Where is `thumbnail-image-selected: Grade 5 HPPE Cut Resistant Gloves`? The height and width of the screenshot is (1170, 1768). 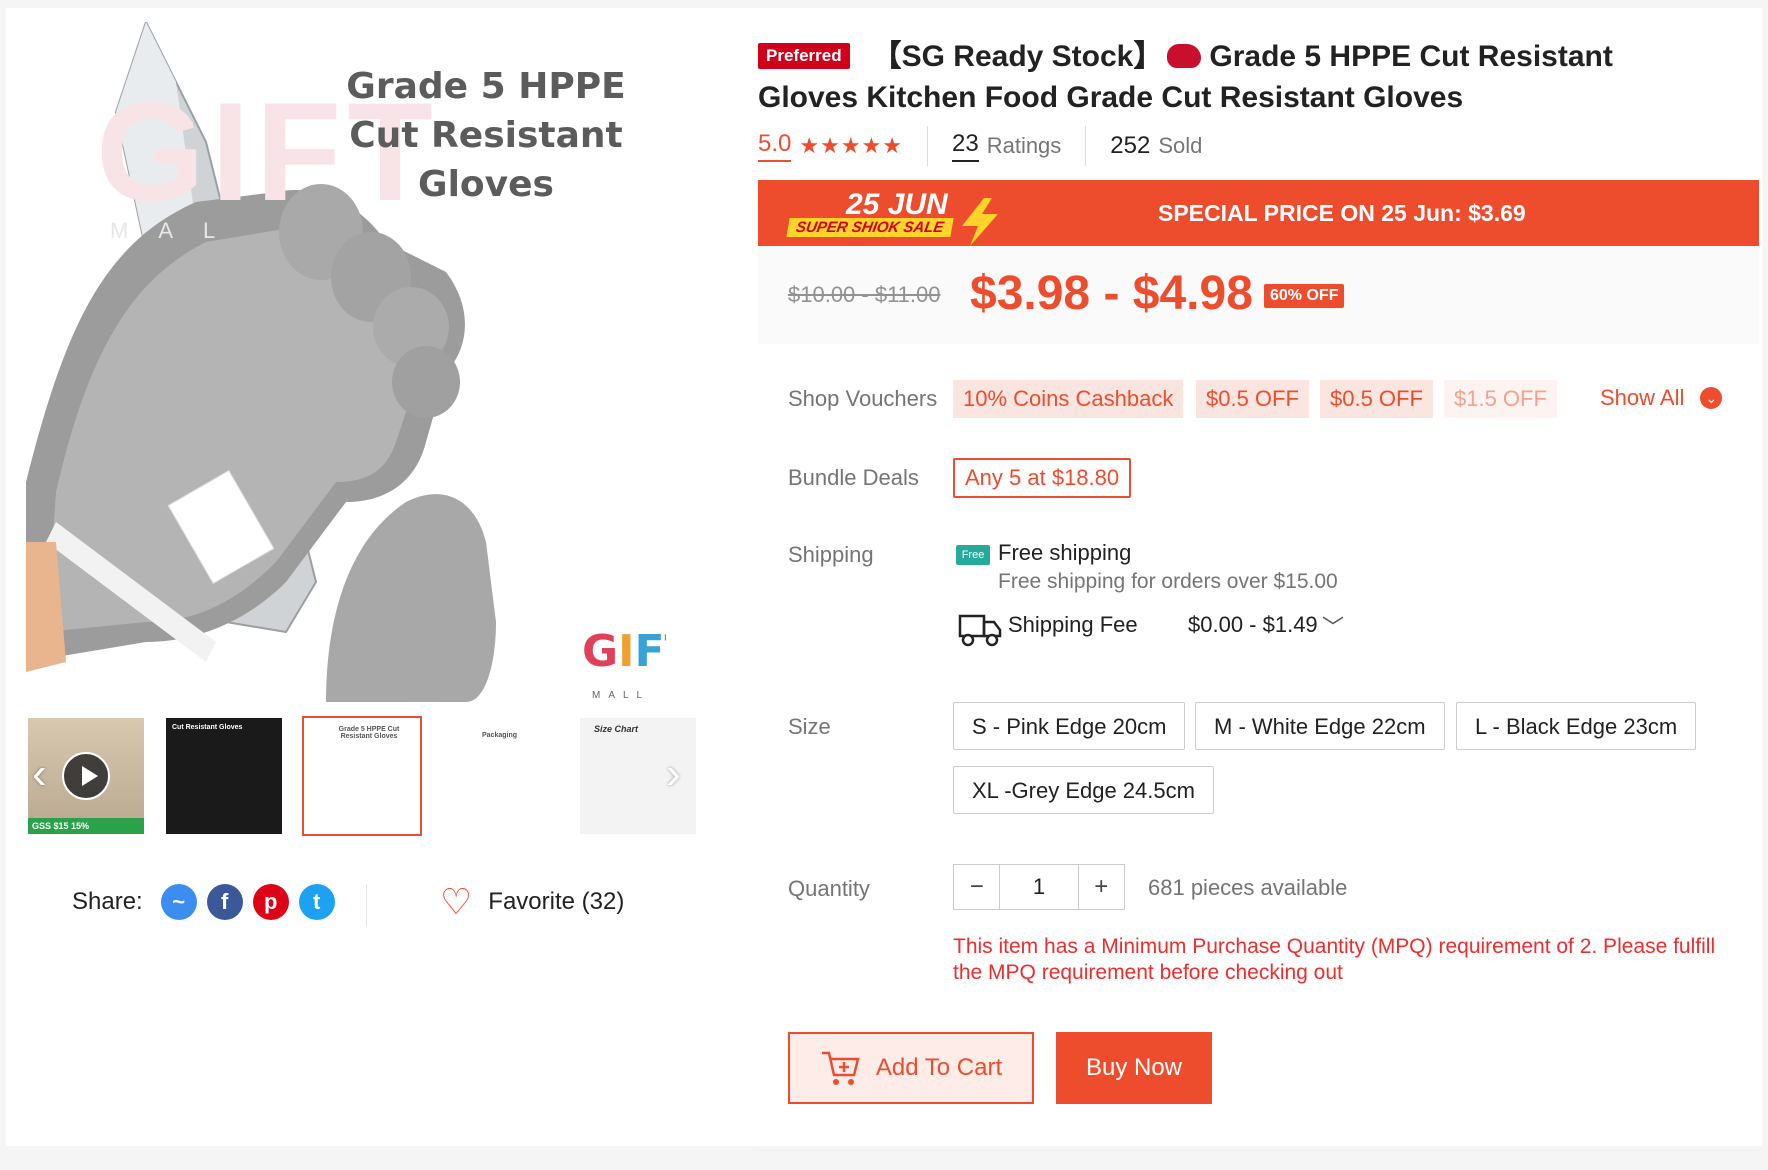 thumbnail-image-selected: Grade 5 HPPE Cut Resistant Gloves is located at coordinates (362, 776).